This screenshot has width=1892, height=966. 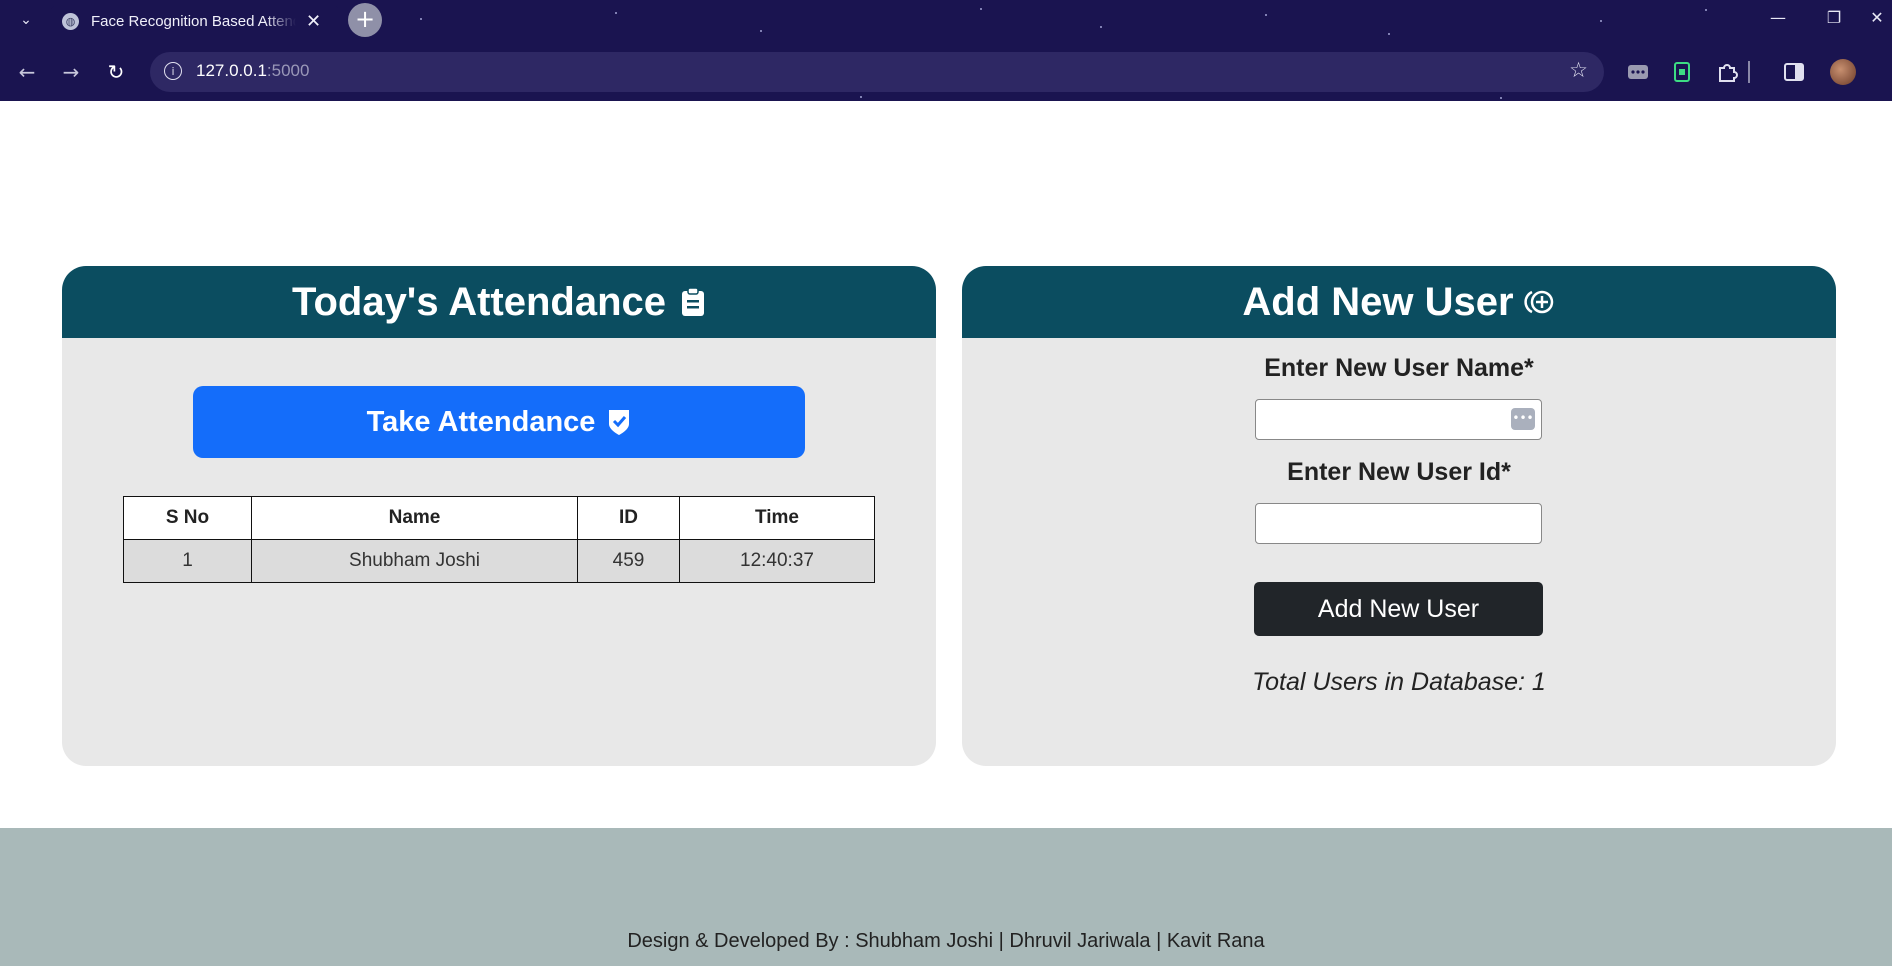 What do you see at coordinates (1398, 609) in the screenshot?
I see `add-new-user-button: Add New User` at bounding box center [1398, 609].